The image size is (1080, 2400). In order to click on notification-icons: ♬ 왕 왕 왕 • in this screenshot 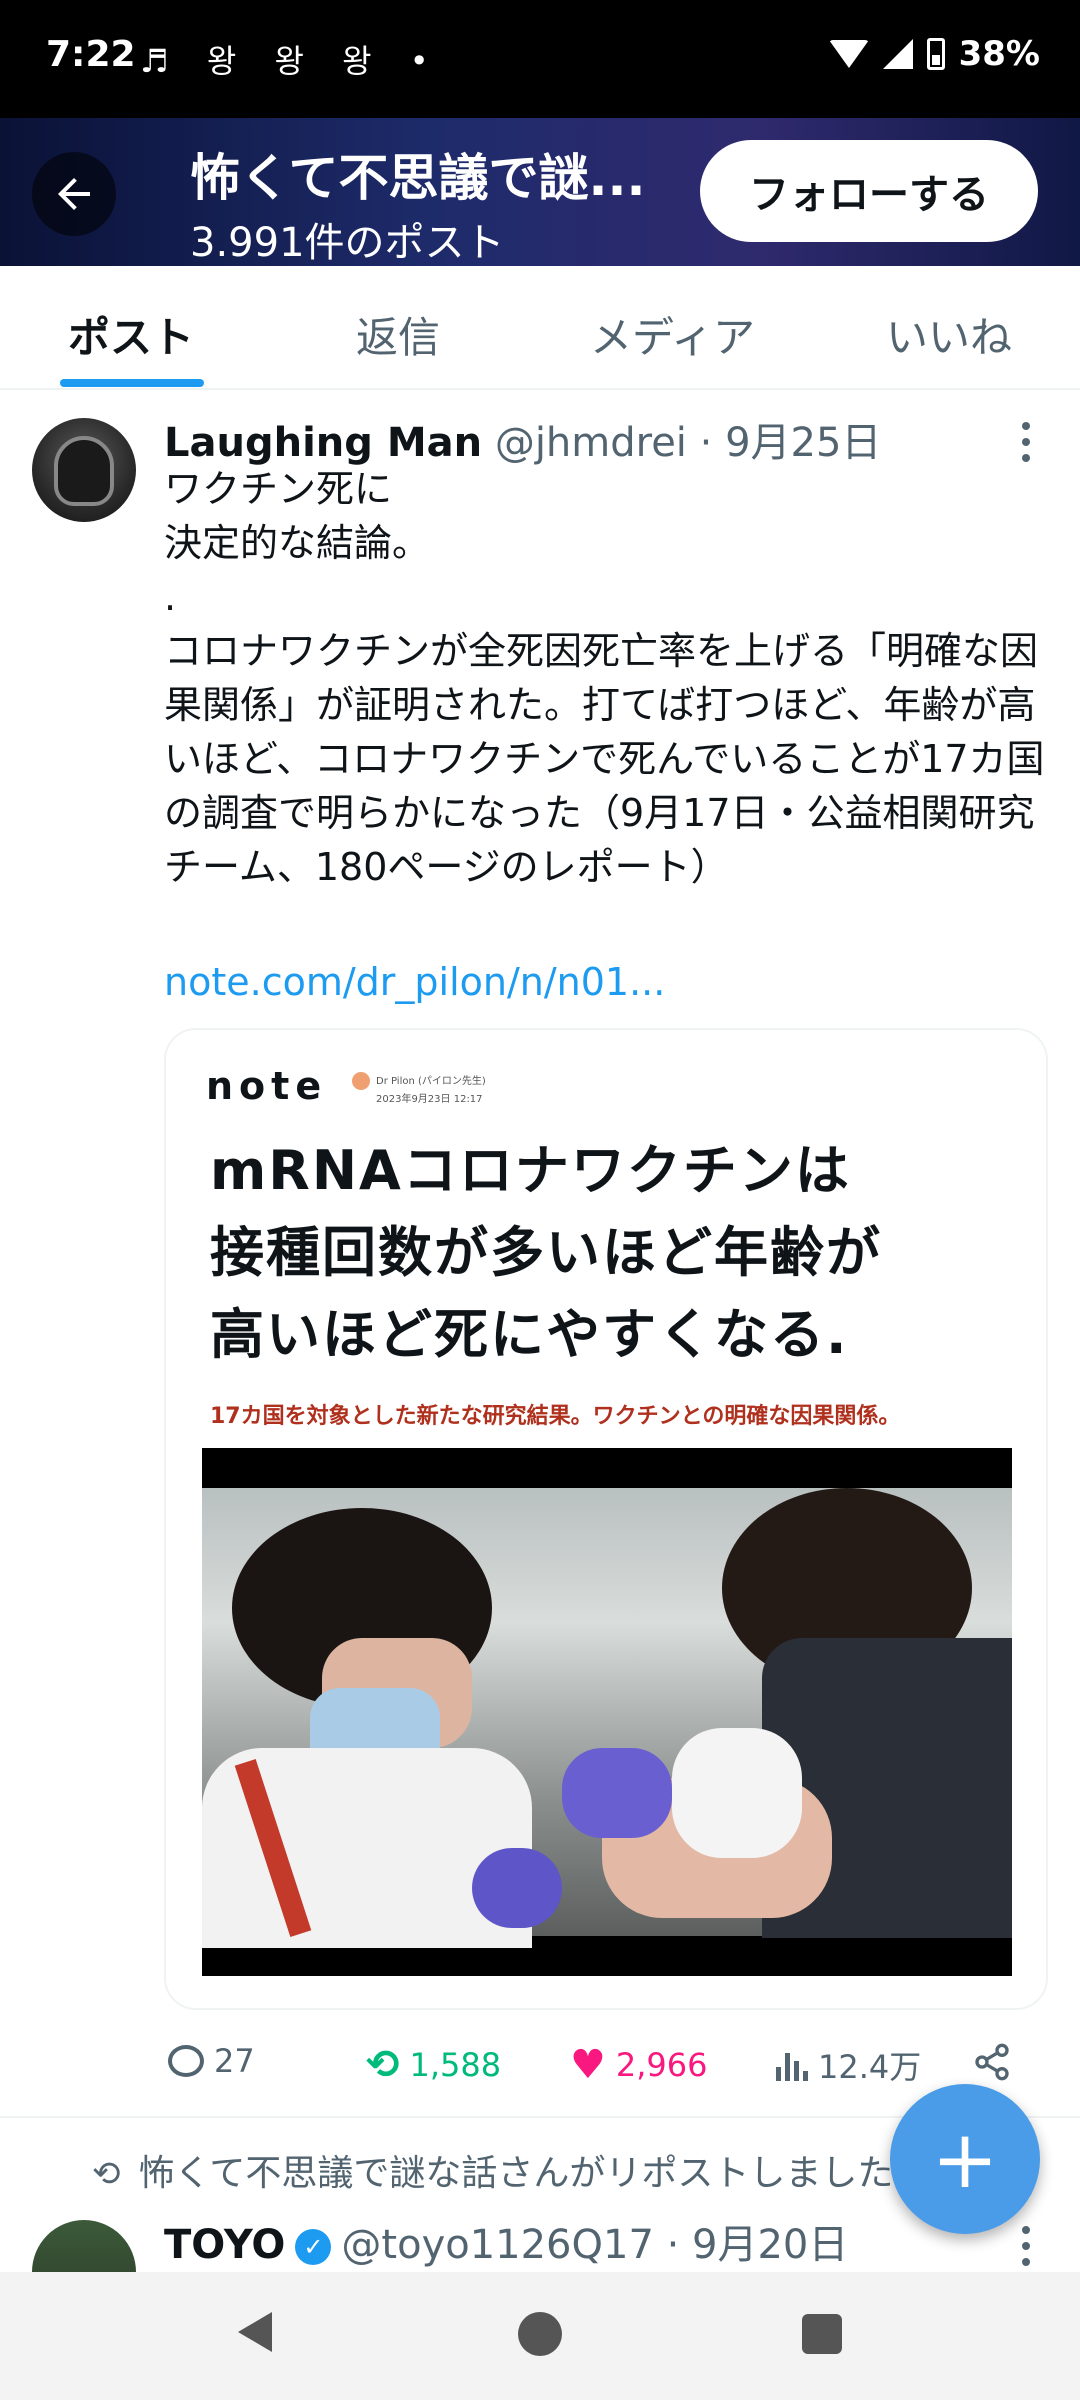, I will do `click(291, 61)`.